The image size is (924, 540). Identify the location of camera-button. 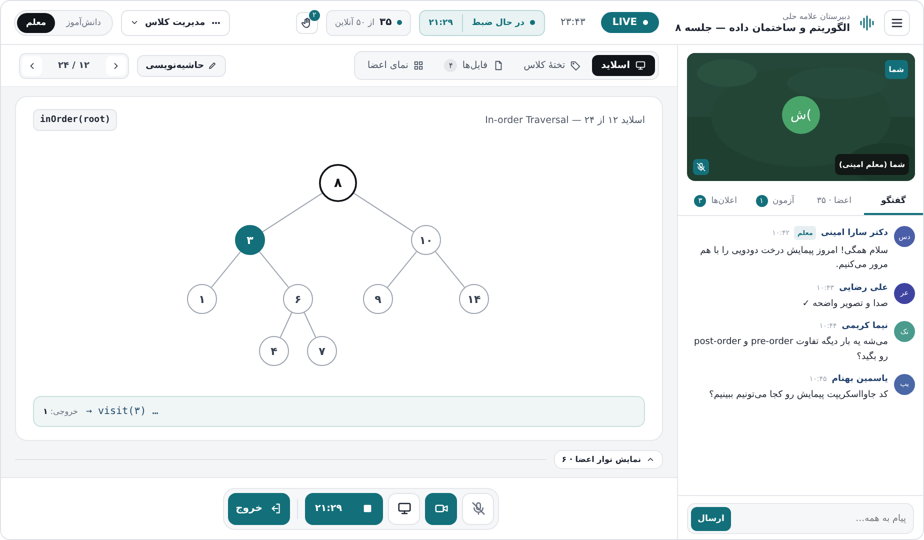
(441, 508).